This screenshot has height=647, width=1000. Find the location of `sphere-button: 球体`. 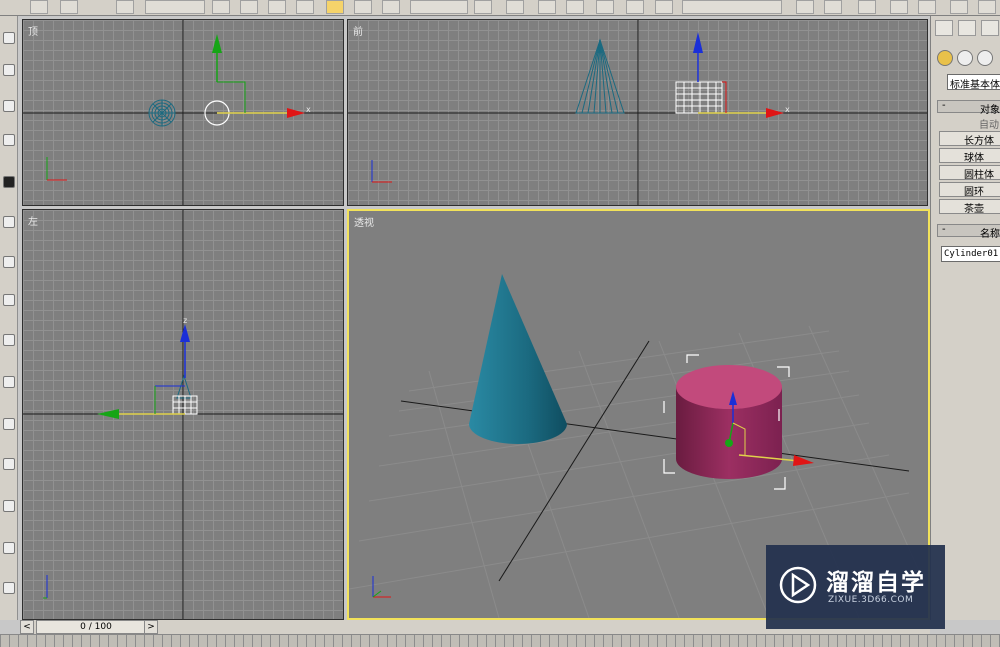

sphere-button: 球体 is located at coordinates (969, 156).